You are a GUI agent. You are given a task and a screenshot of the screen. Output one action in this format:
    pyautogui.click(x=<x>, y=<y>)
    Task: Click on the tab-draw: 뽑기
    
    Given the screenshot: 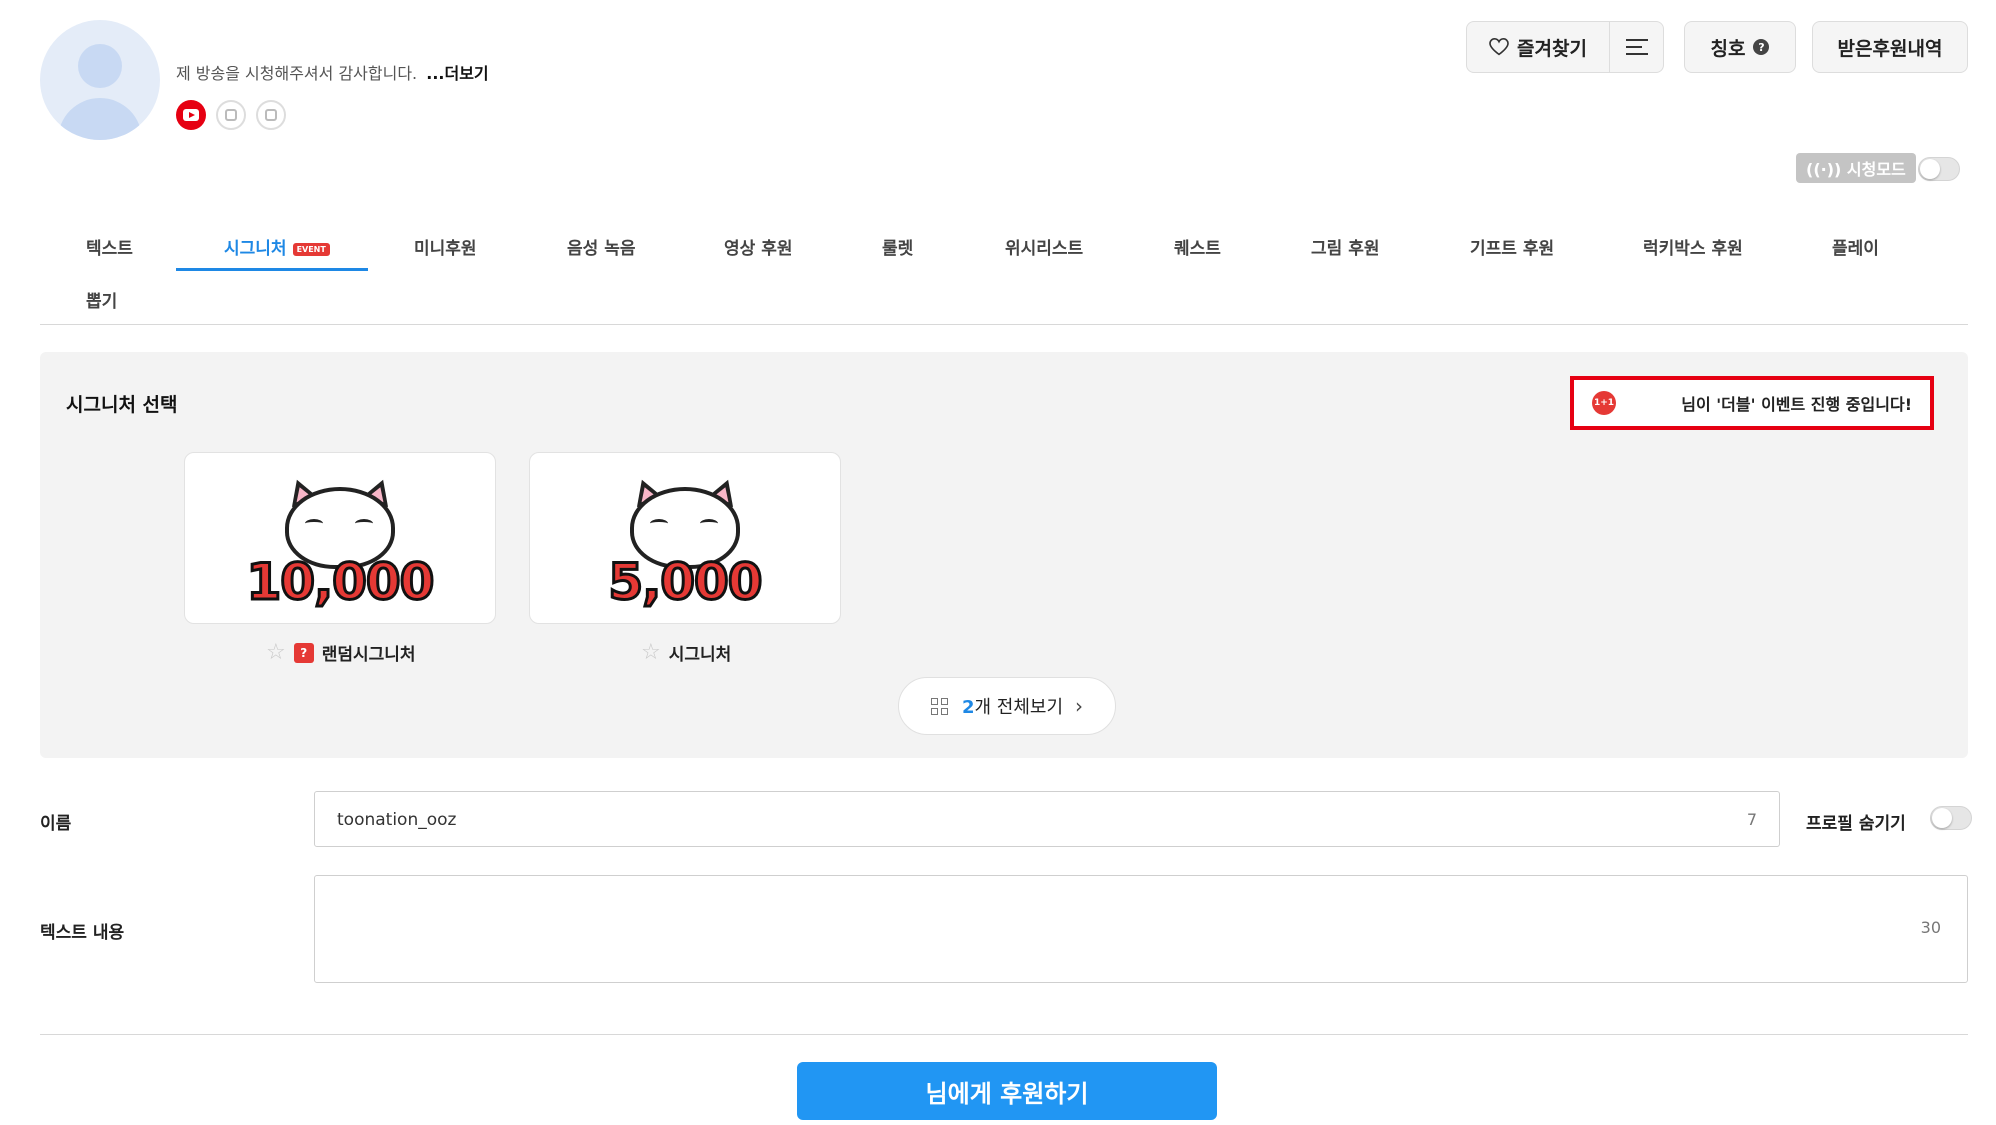 What is the action you would take?
    pyautogui.click(x=101, y=299)
    